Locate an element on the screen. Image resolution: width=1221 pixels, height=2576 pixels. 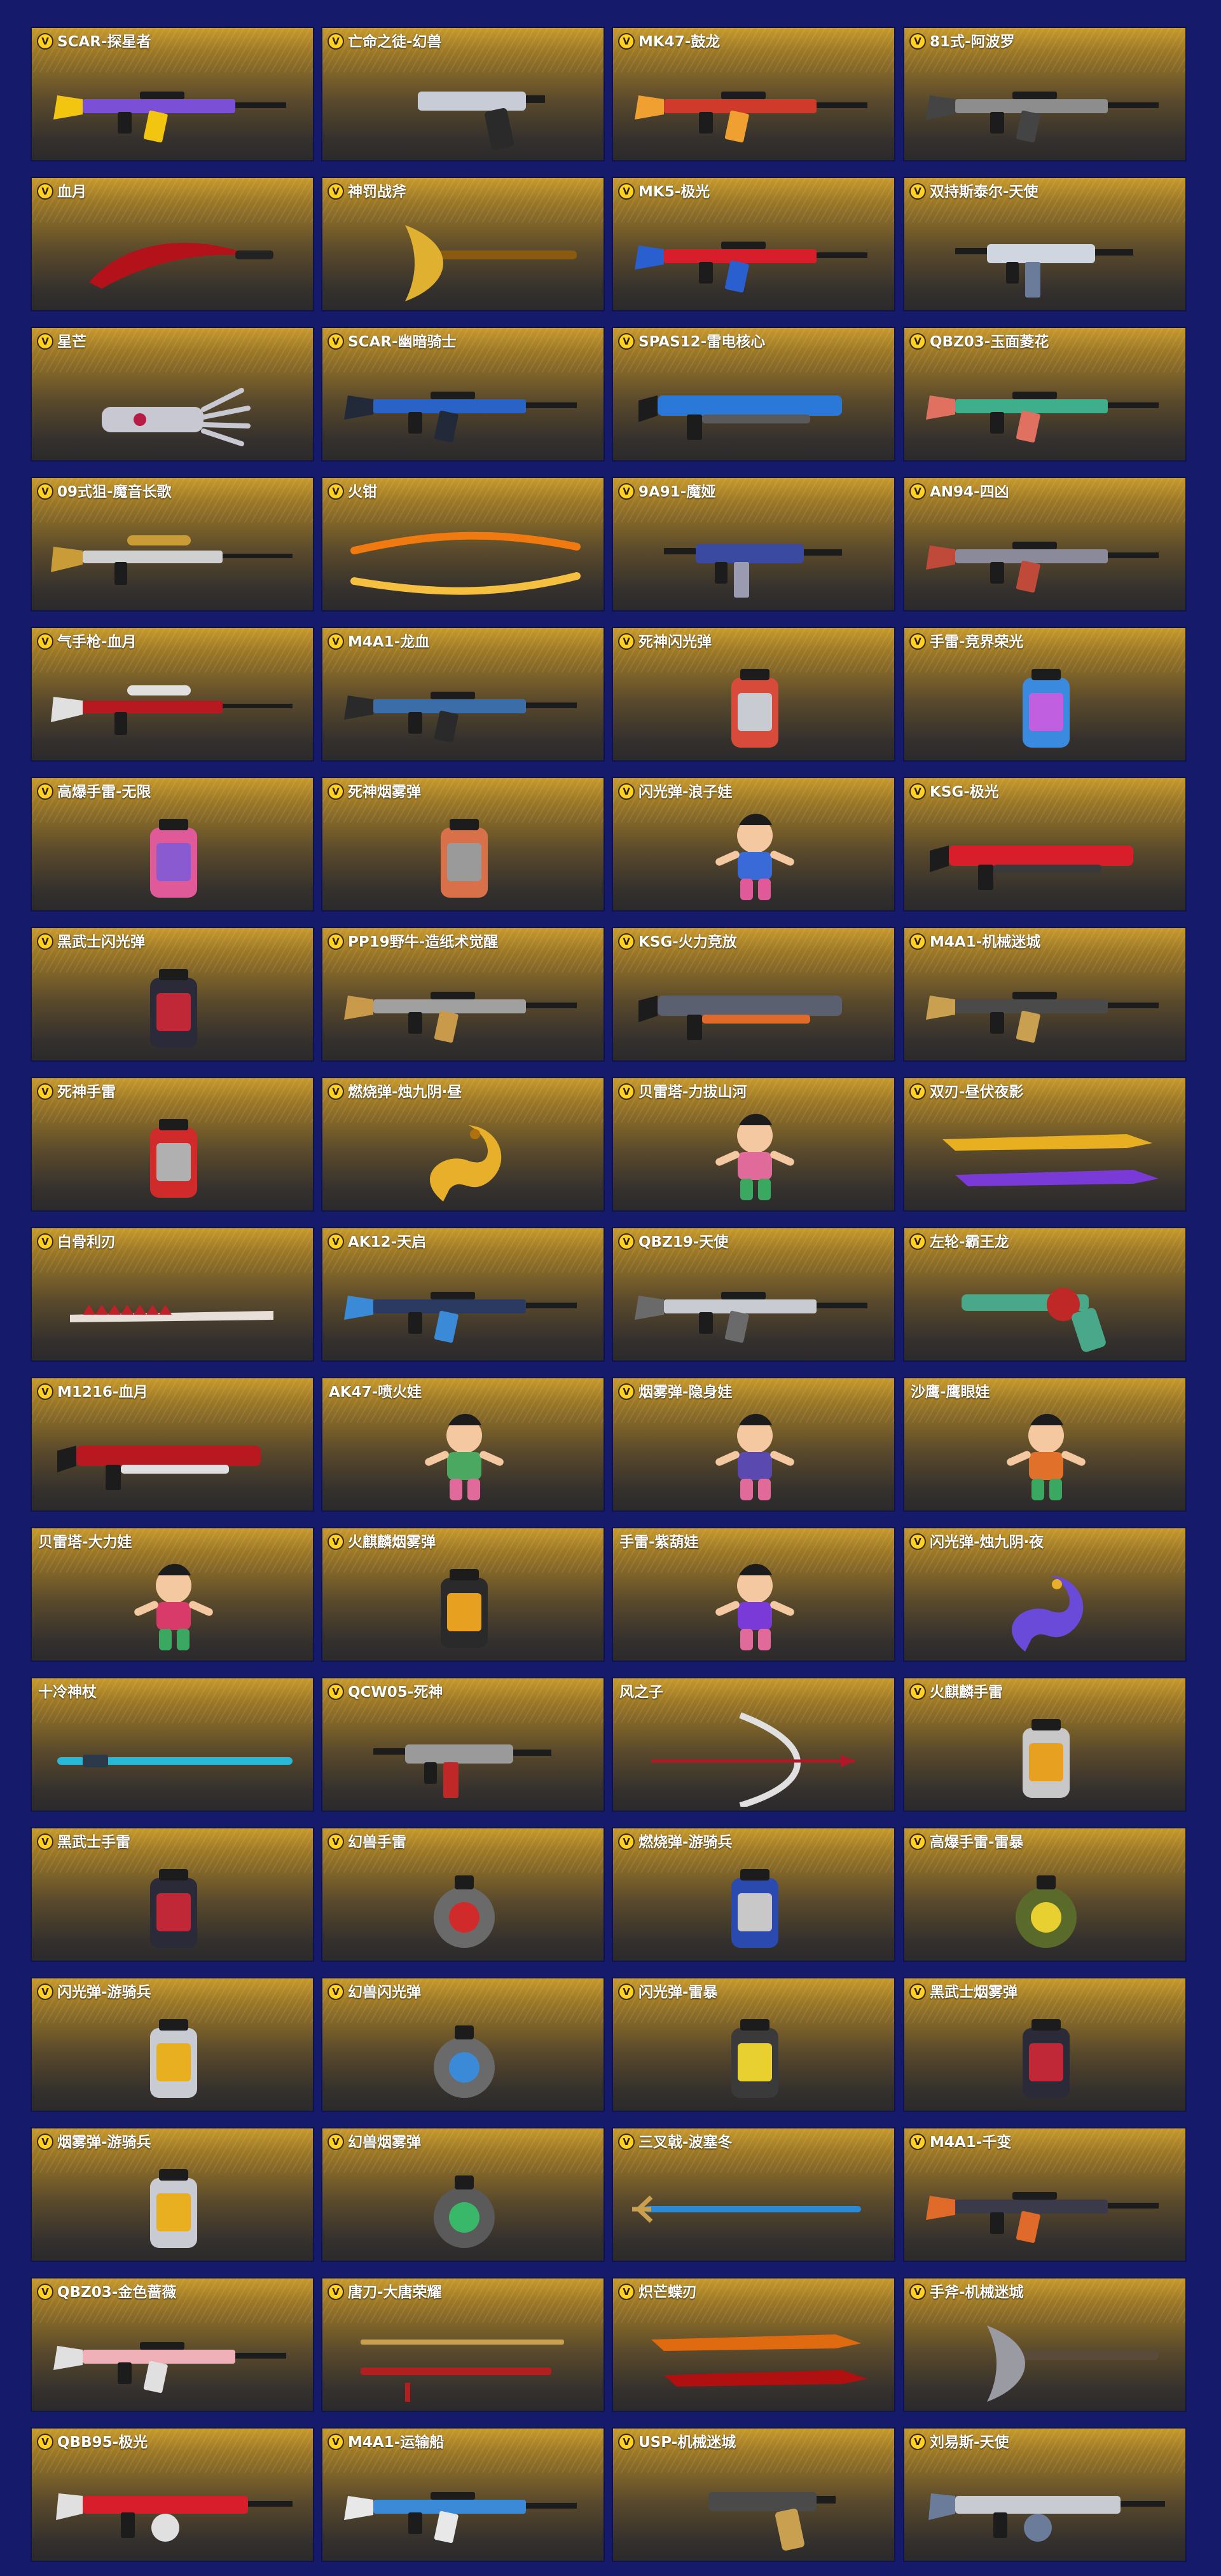
weapon-card: V 手斧-机械迷城 is located at coordinates (1045, 2344).